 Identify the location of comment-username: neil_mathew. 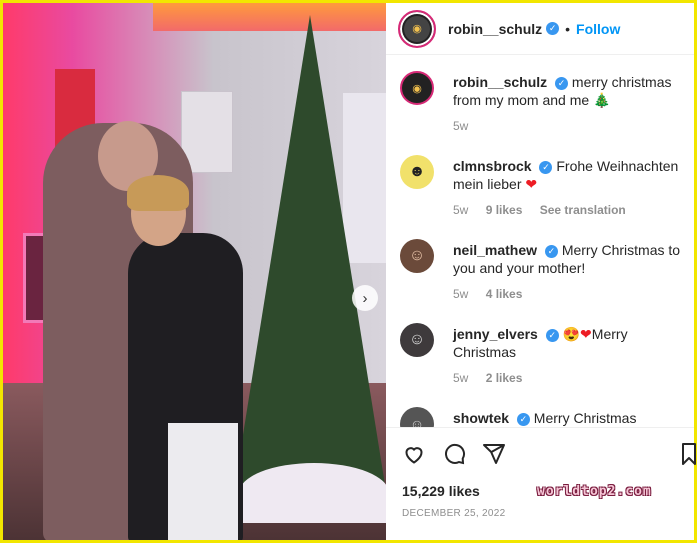
(495, 250).